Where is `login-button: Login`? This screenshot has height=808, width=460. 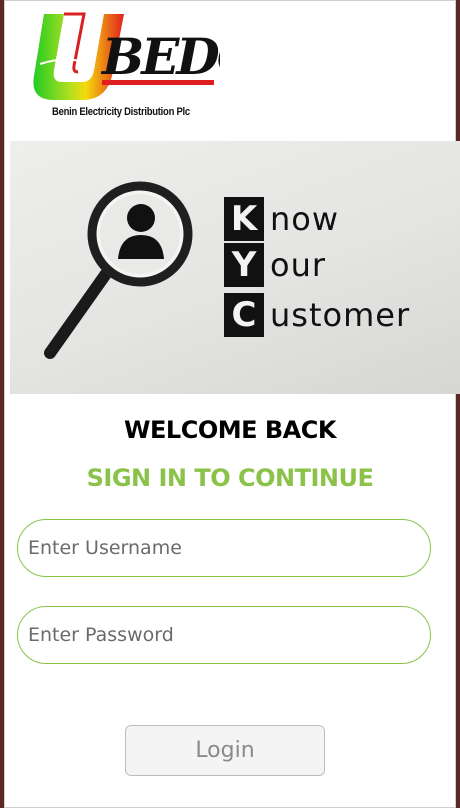 login-button: Login is located at coordinates (225, 750).